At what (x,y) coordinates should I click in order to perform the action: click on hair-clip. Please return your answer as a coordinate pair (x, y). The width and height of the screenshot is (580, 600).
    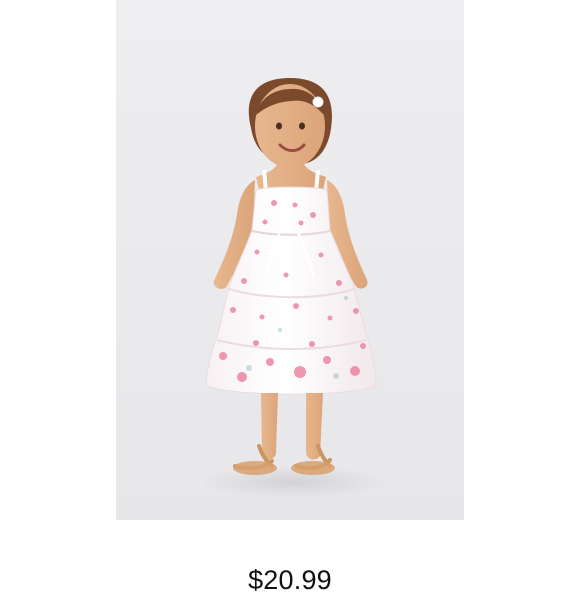
    Looking at the image, I should click on (318, 102).